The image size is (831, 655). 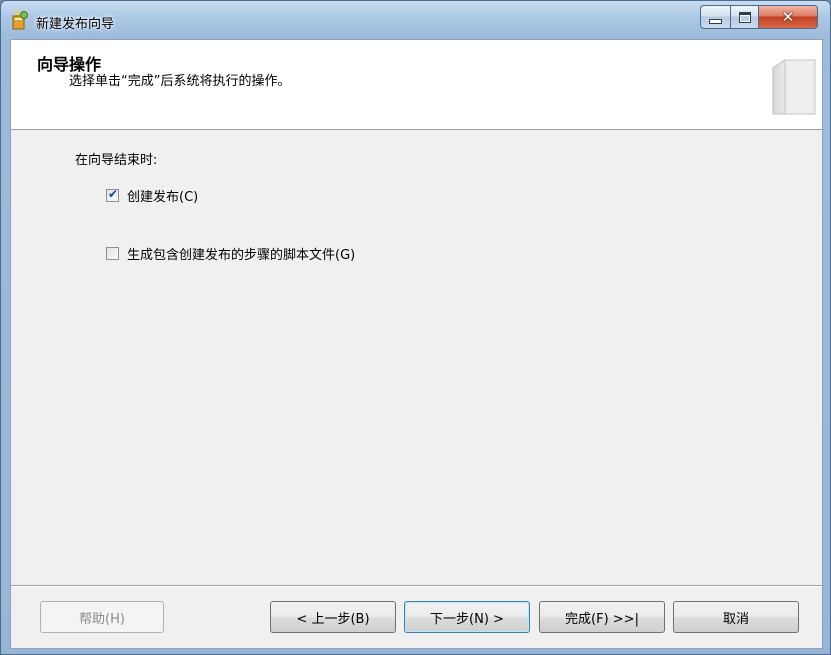 What do you see at coordinates (102, 617) in the screenshot?
I see `help-button: 帮助(H)` at bounding box center [102, 617].